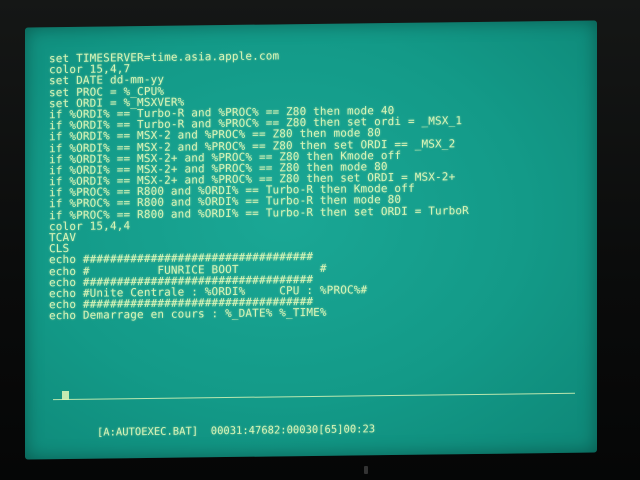 The image size is (640, 480). What do you see at coordinates (293, 430) in the screenshot?
I see `status-position-info: 00031:47682:00030[65]00:23` at bounding box center [293, 430].